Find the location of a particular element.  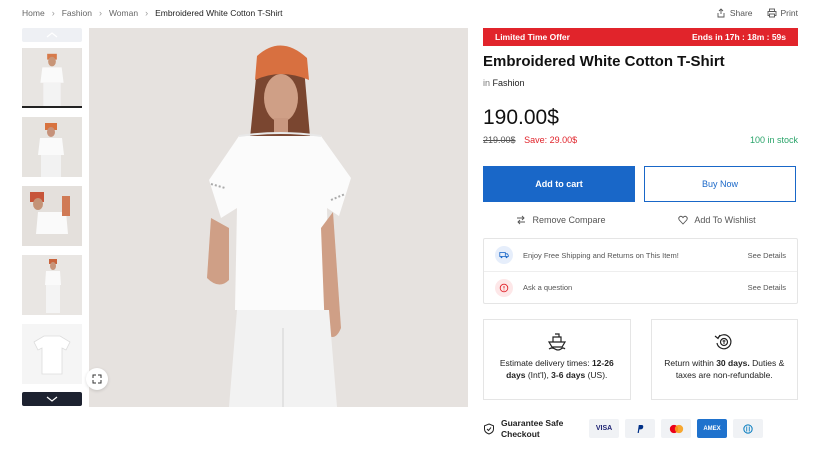

remove-compare-label: Remove Compare is located at coordinates (569, 220).